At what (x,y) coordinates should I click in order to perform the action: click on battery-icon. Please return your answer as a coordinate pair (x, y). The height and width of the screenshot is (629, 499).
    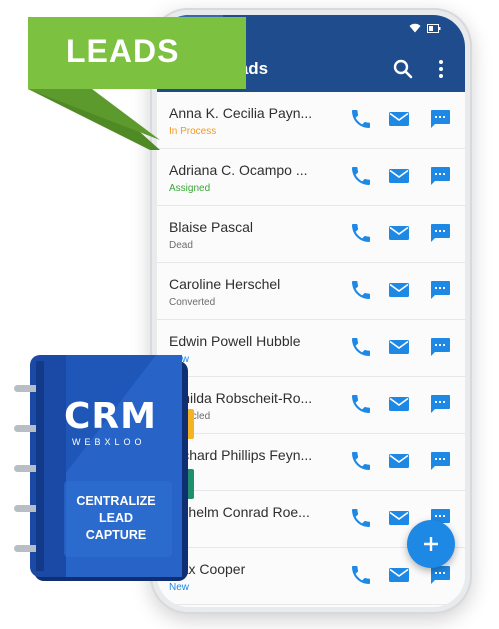
    Looking at the image, I should click on (434, 28).